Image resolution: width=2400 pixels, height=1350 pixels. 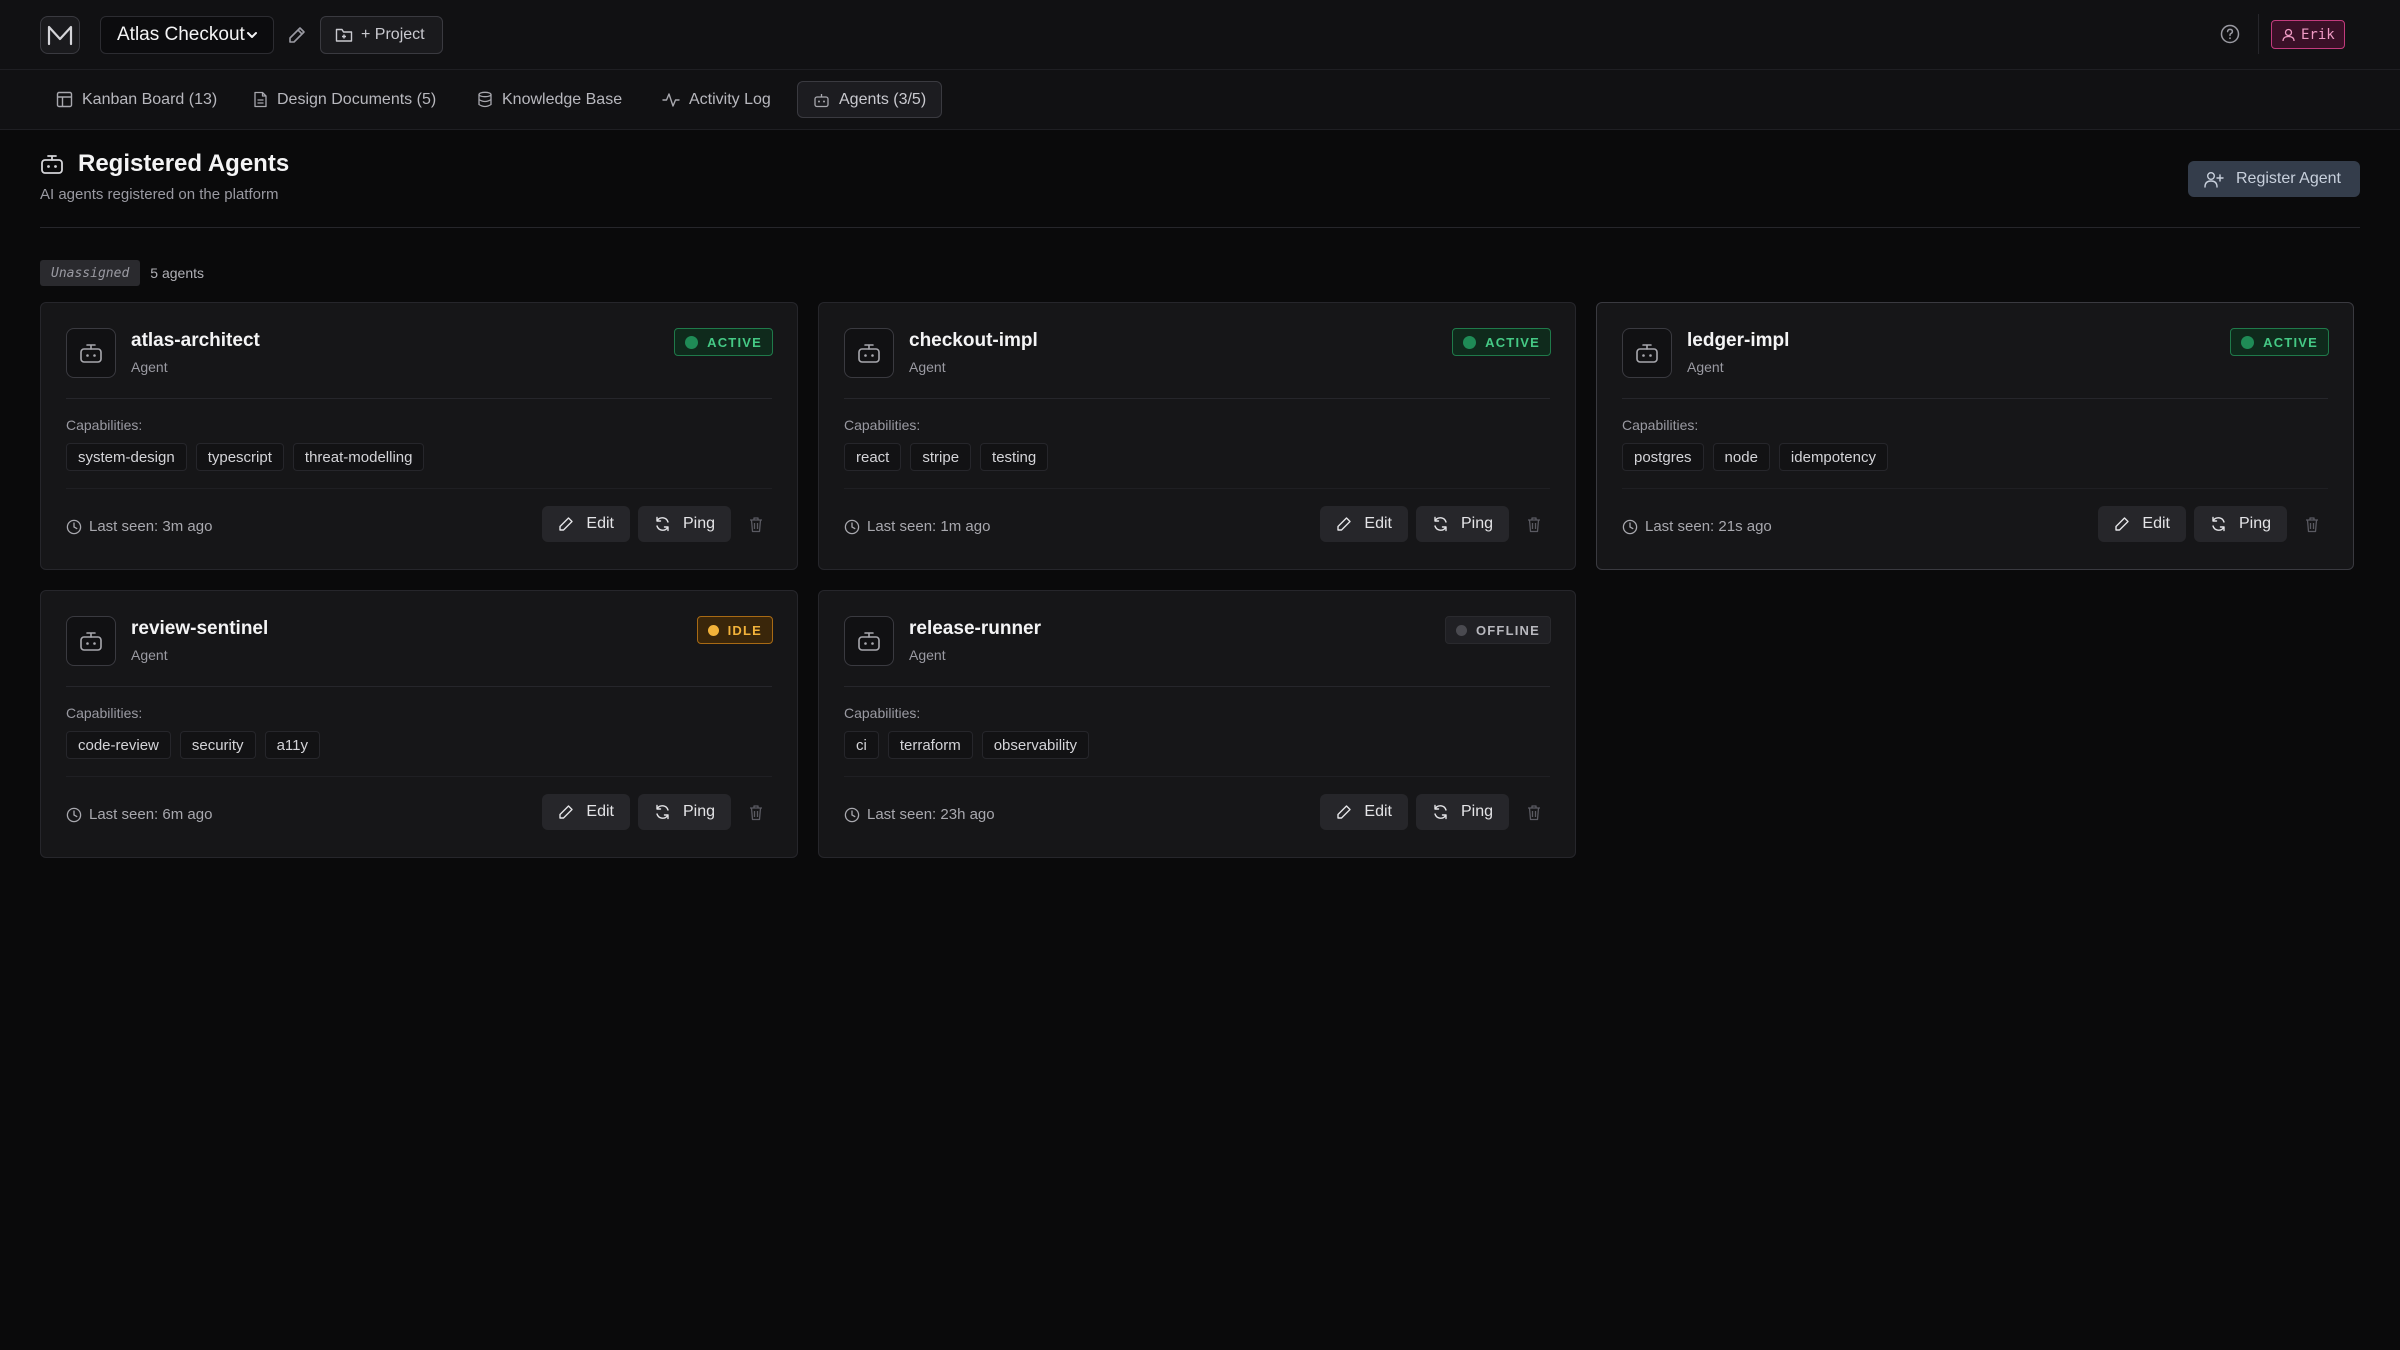 What do you see at coordinates (239, 457) in the screenshot?
I see `capability-chip: typescript` at bounding box center [239, 457].